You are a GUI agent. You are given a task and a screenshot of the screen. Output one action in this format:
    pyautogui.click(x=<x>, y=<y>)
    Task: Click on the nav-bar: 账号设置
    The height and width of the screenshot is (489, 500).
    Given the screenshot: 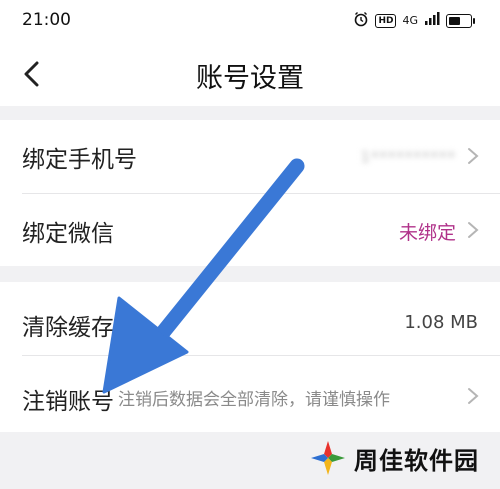 What is the action you would take?
    pyautogui.click(x=250, y=74)
    